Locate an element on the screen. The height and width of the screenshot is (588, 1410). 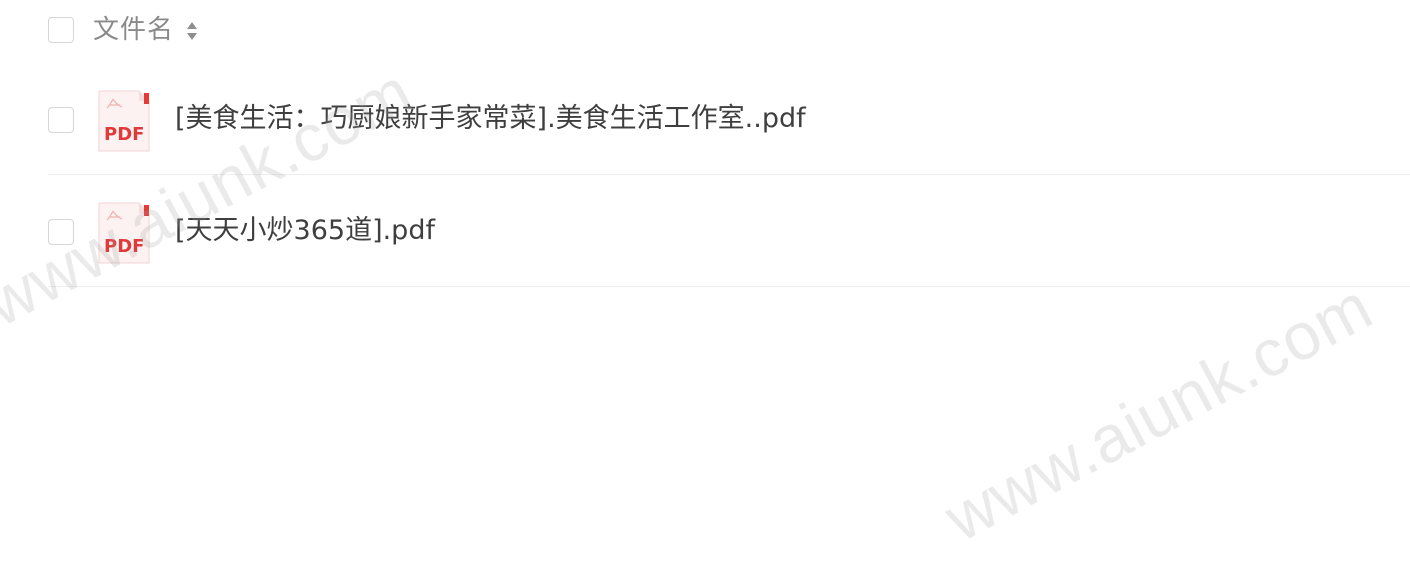
select-all-checkbox is located at coordinates (61, 30).